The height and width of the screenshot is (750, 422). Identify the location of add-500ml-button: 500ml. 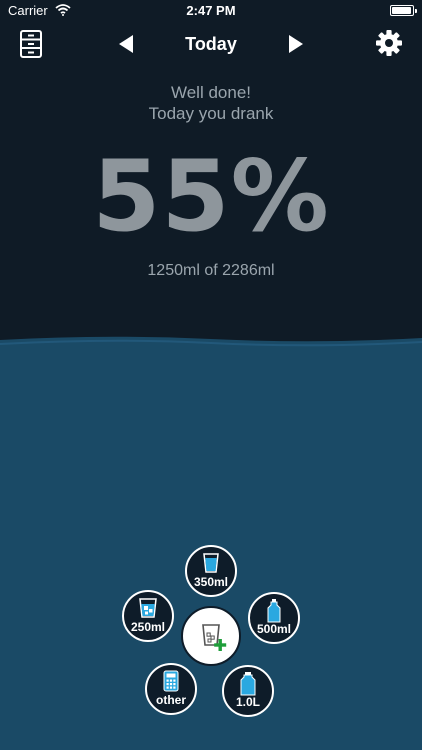
(274, 618).